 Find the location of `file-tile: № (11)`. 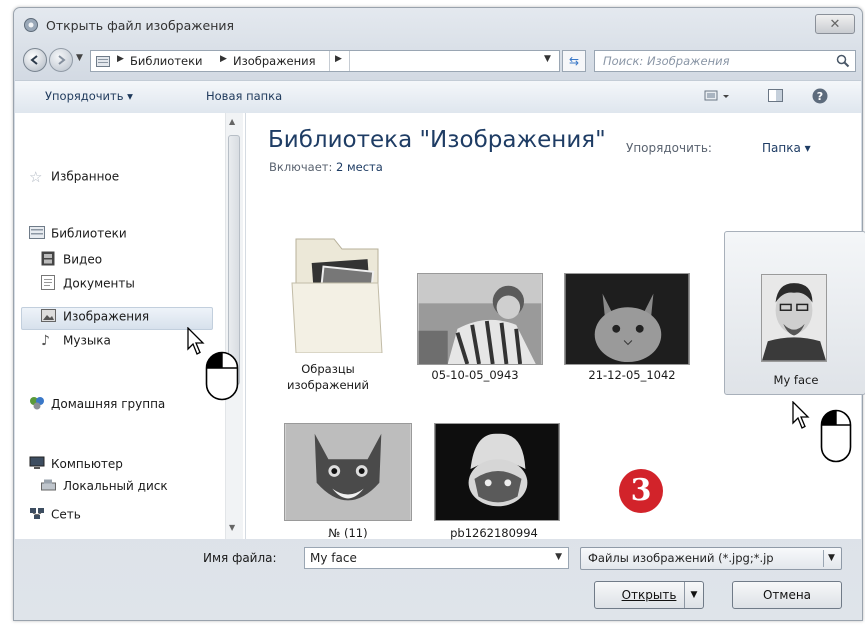

file-tile: № (11) is located at coordinates (334, 473).